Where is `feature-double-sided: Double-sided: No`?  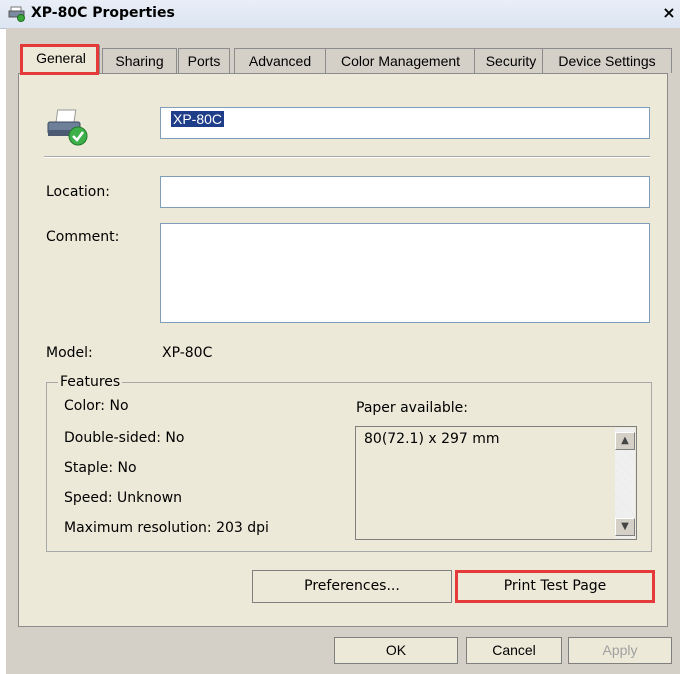 feature-double-sided: Double-sided: No is located at coordinates (124, 438).